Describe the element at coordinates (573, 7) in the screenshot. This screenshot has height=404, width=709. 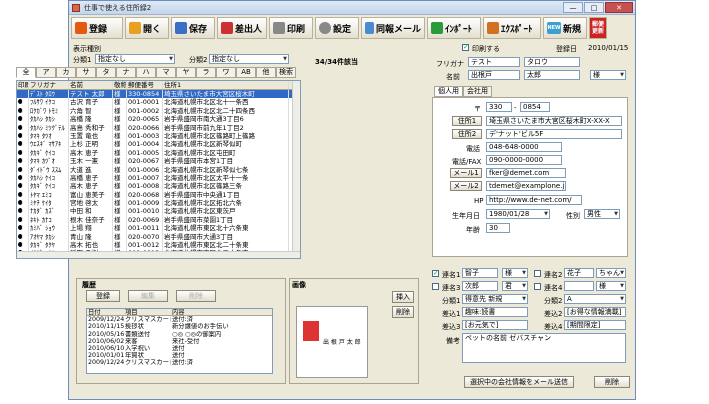
I see `minimize-button: —` at that location.